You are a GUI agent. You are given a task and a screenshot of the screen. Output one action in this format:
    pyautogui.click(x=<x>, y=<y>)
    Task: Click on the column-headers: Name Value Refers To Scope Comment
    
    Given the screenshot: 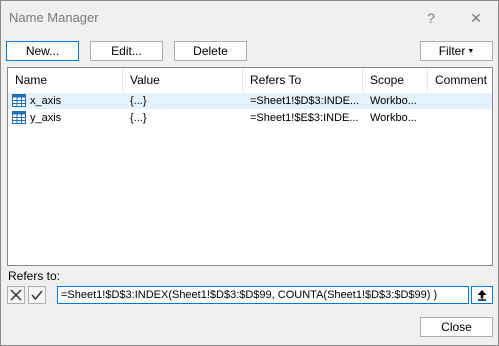 What is the action you would take?
    pyautogui.click(x=250, y=80)
    